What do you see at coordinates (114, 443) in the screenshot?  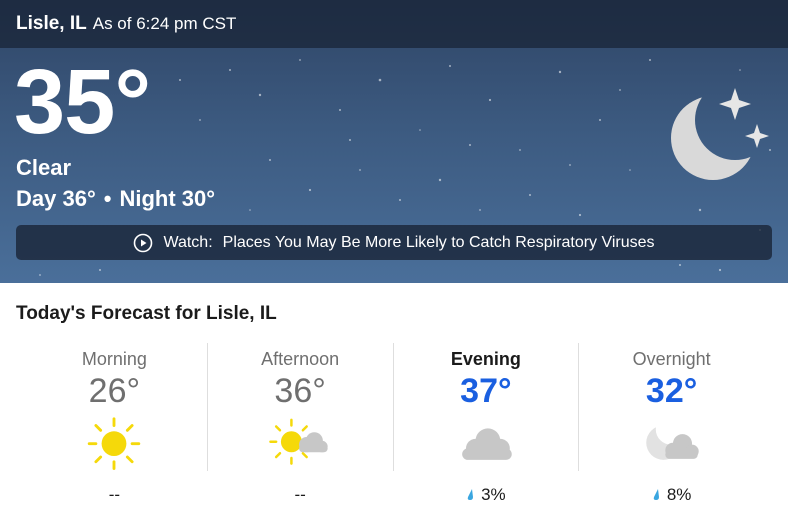 I see `sunny-icon` at bounding box center [114, 443].